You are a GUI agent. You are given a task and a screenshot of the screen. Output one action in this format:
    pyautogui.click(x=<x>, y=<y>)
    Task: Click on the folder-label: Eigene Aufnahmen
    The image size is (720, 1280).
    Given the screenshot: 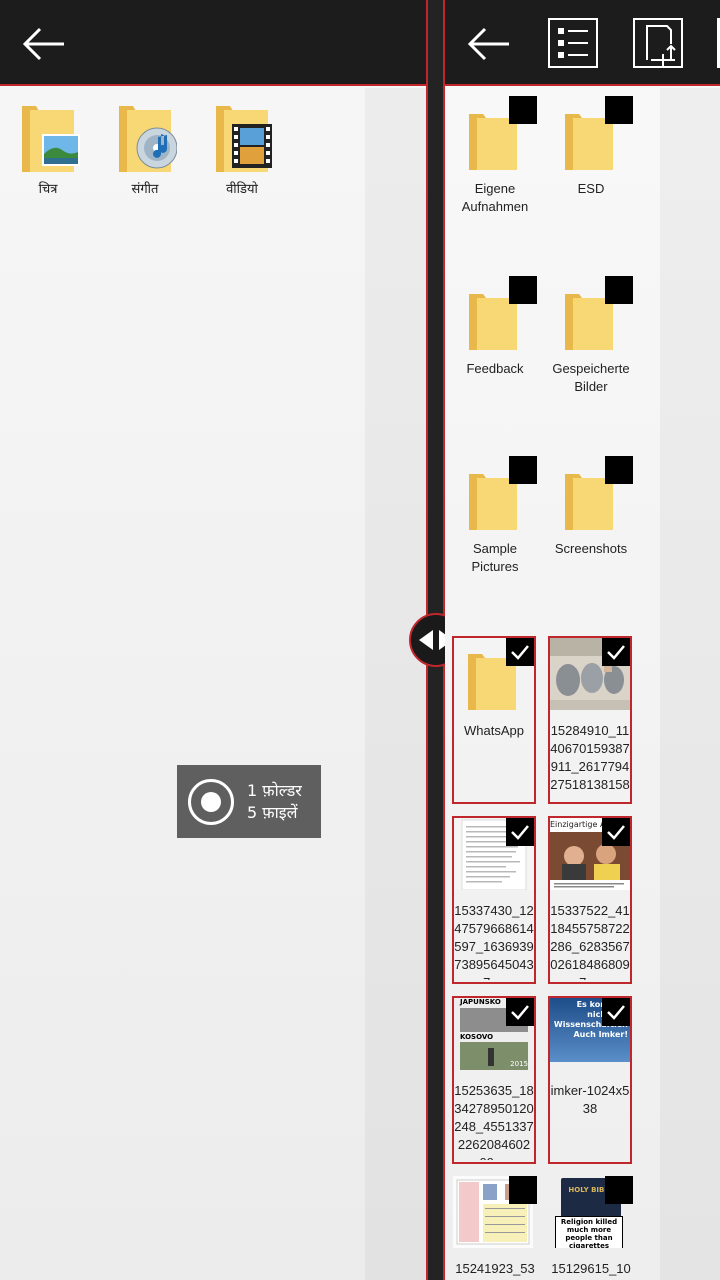 What is the action you would take?
    pyautogui.click(x=495, y=197)
    